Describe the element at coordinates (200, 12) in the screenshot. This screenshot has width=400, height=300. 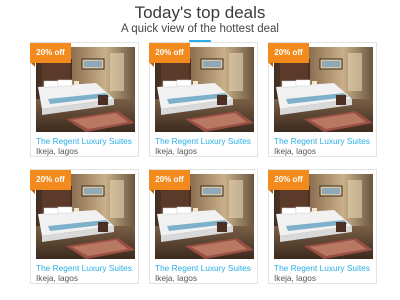
I see `section-title: Today's top deals` at that location.